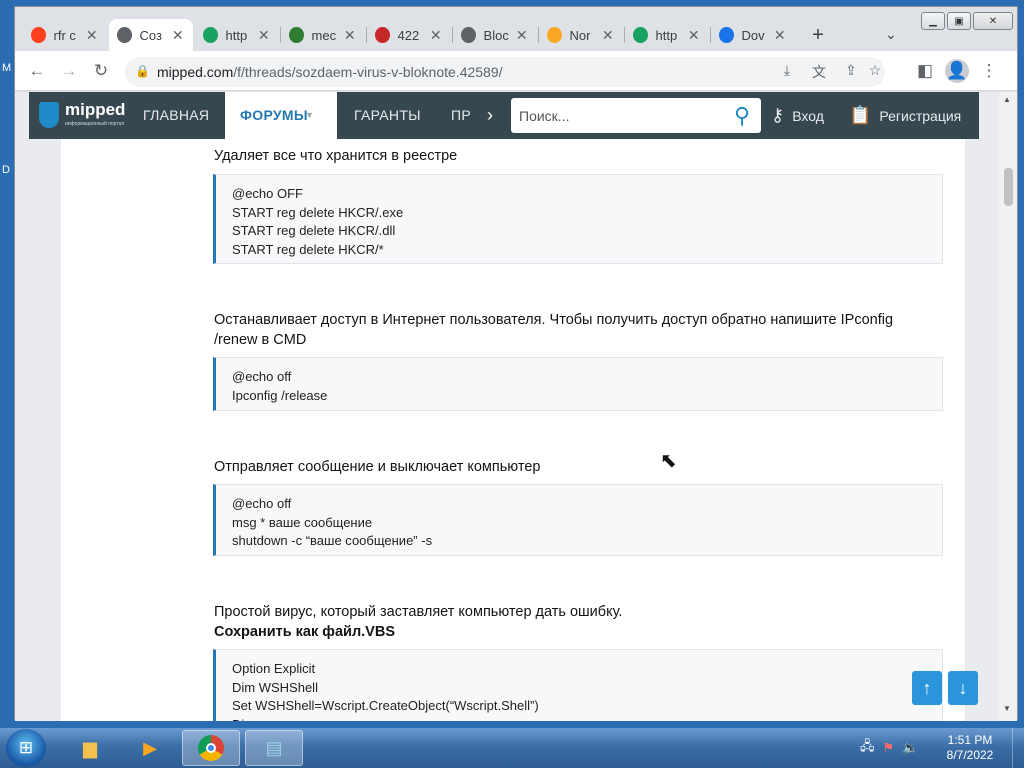 This screenshot has height=768, width=1024. I want to click on bookmark-star-icon: ☆, so click(875, 70).